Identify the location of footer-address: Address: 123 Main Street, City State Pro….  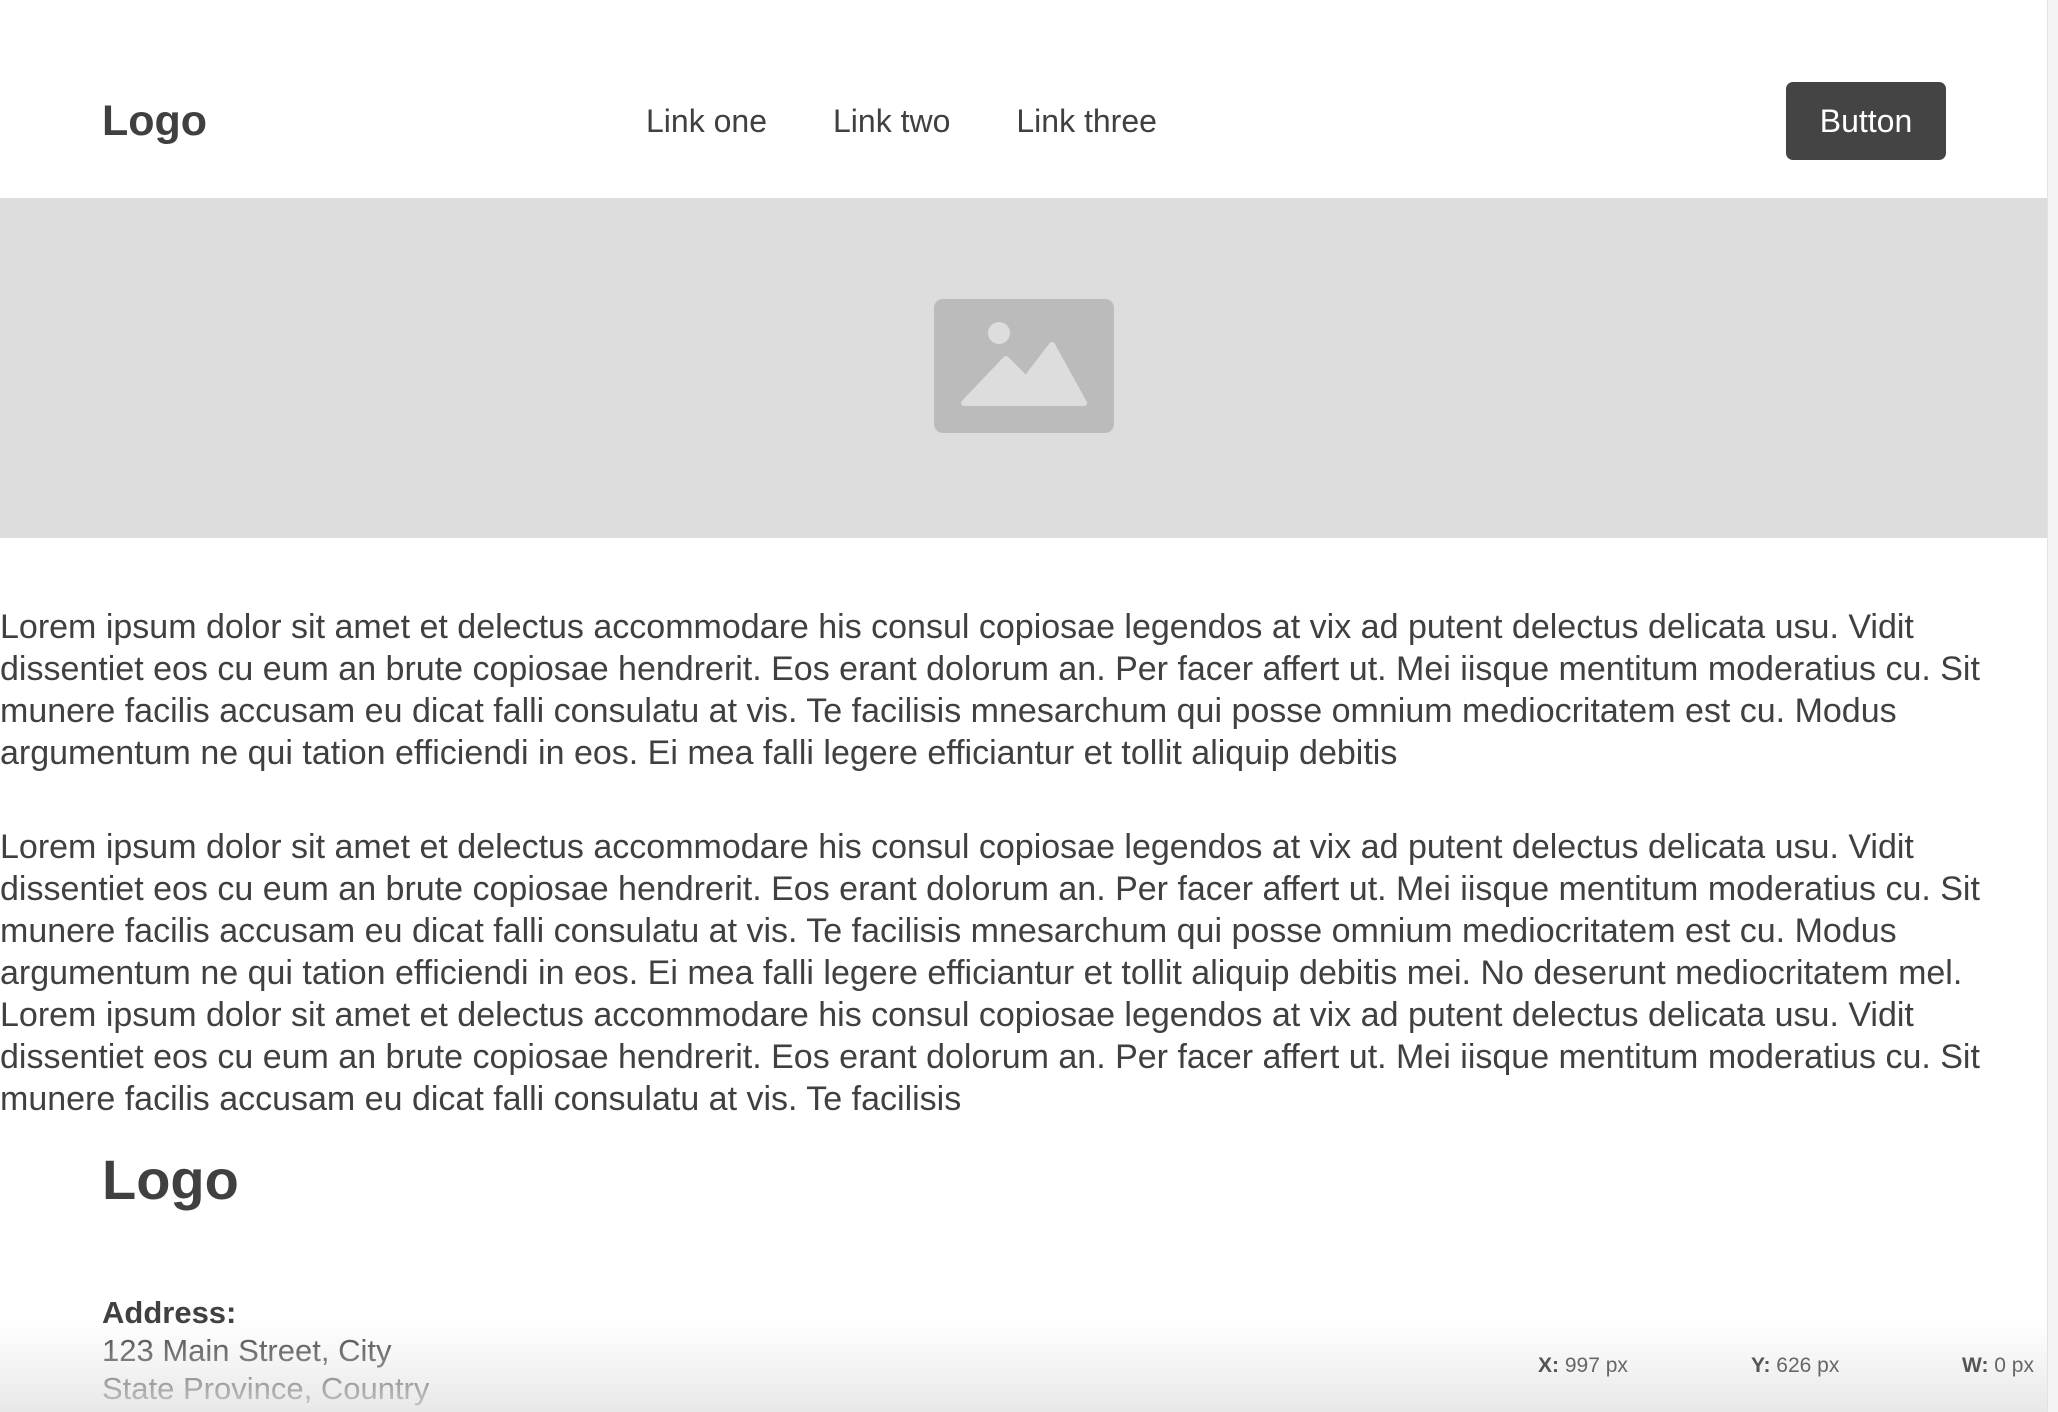
(265, 1351).